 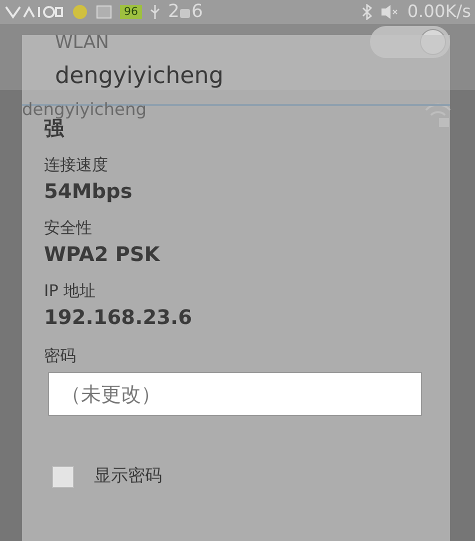 I want to click on field-label: IP 地址, so click(x=70, y=291).